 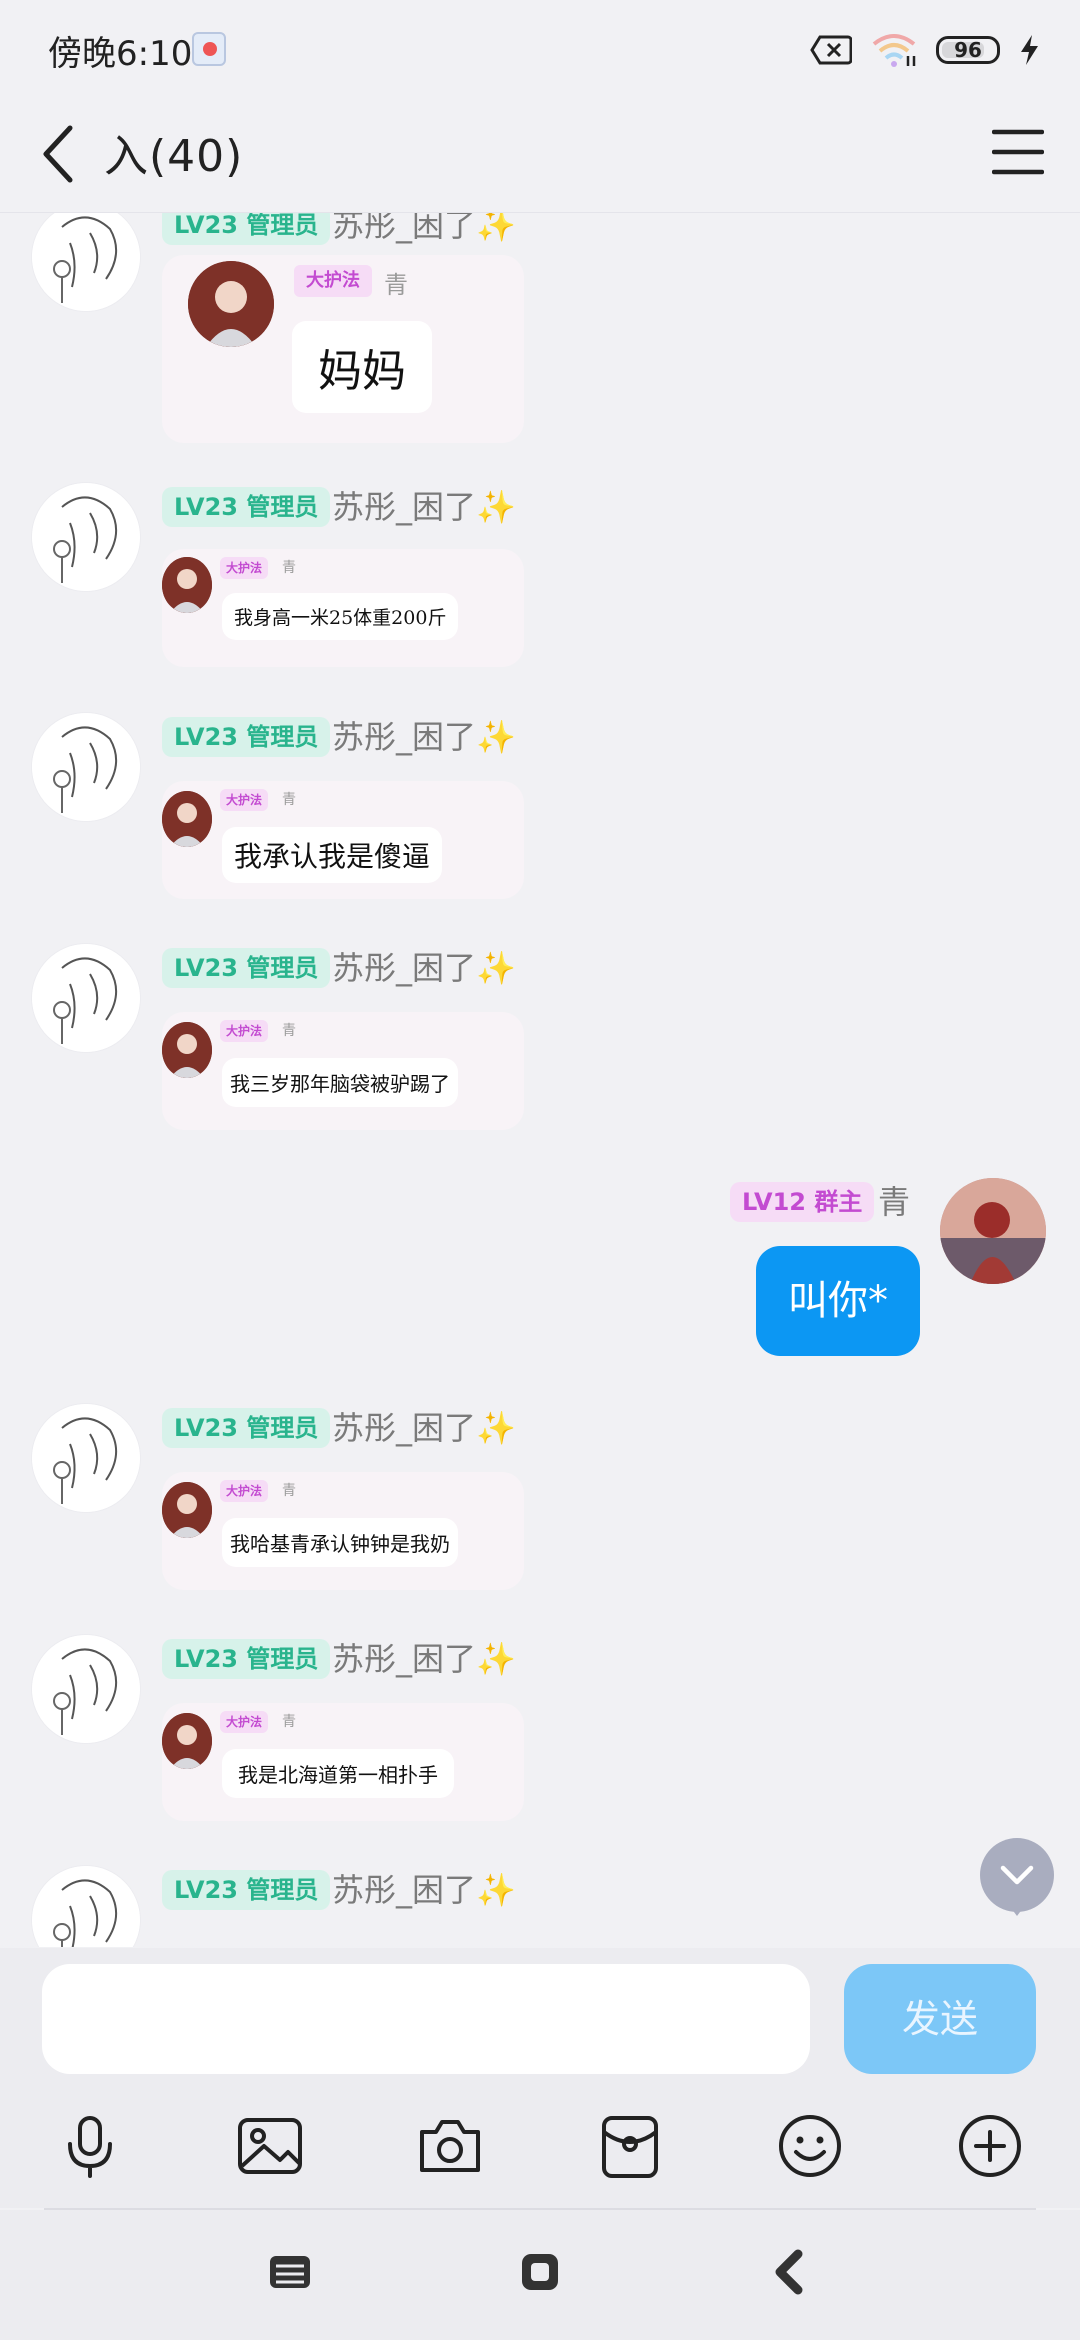 What do you see at coordinates (540, 2272) in the screenshot?
I see `home-icon` at bounding box center [540, 2272].